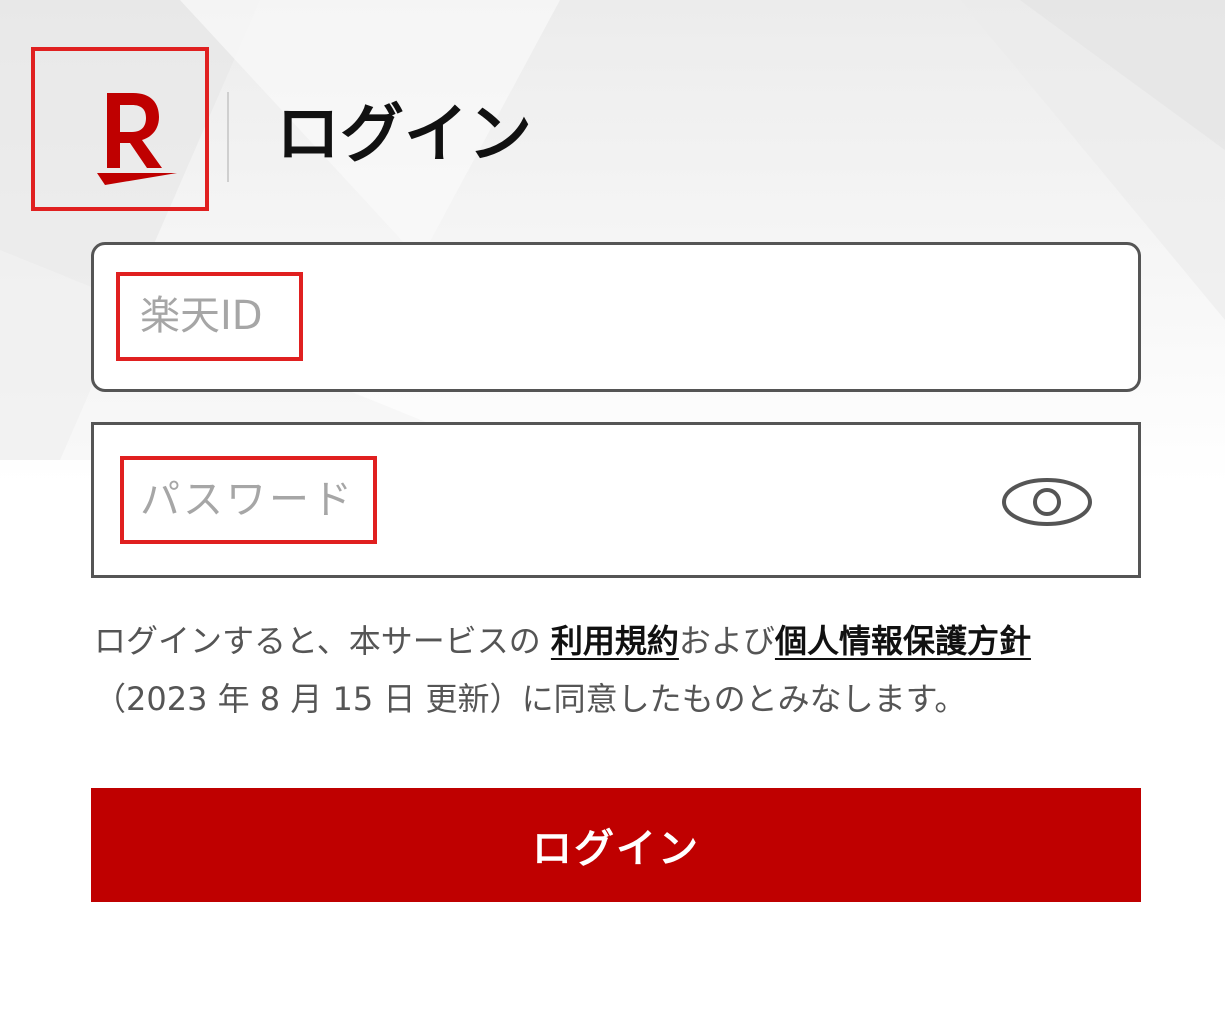 This screenshot has height=1009, width=1225. I want to click on password-placeholder: パスワード, so click(248, 500).